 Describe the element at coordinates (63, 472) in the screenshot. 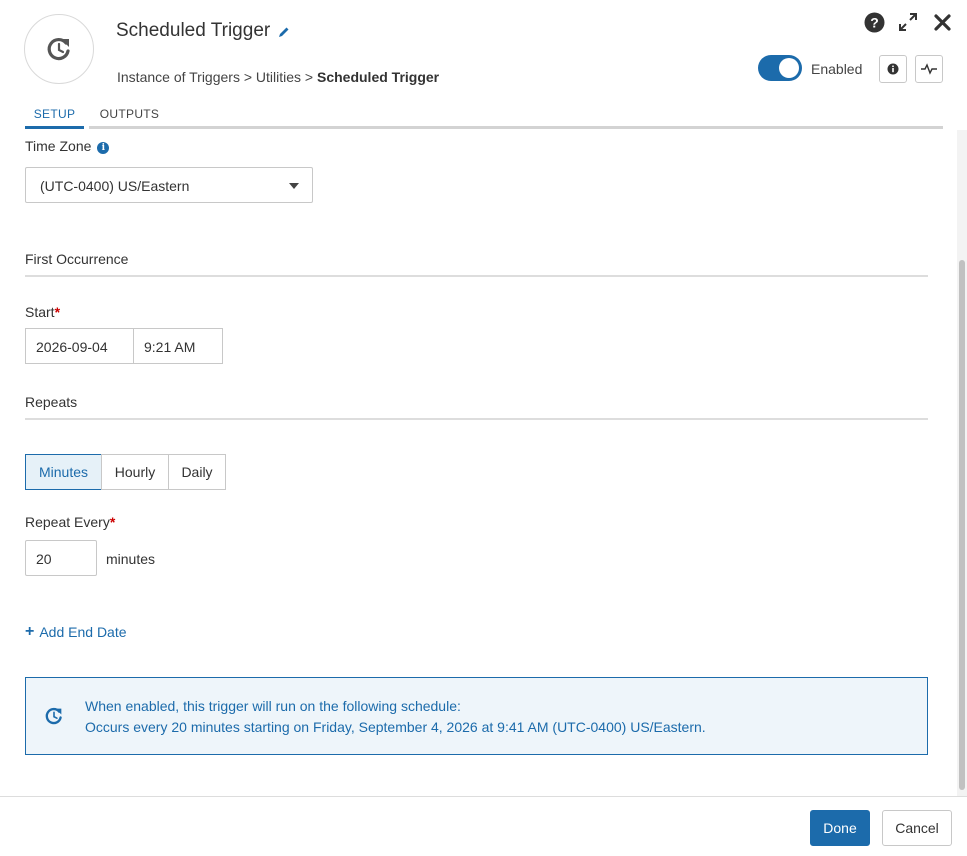

I see `repeat-minutes-button: Minutes` at that location.